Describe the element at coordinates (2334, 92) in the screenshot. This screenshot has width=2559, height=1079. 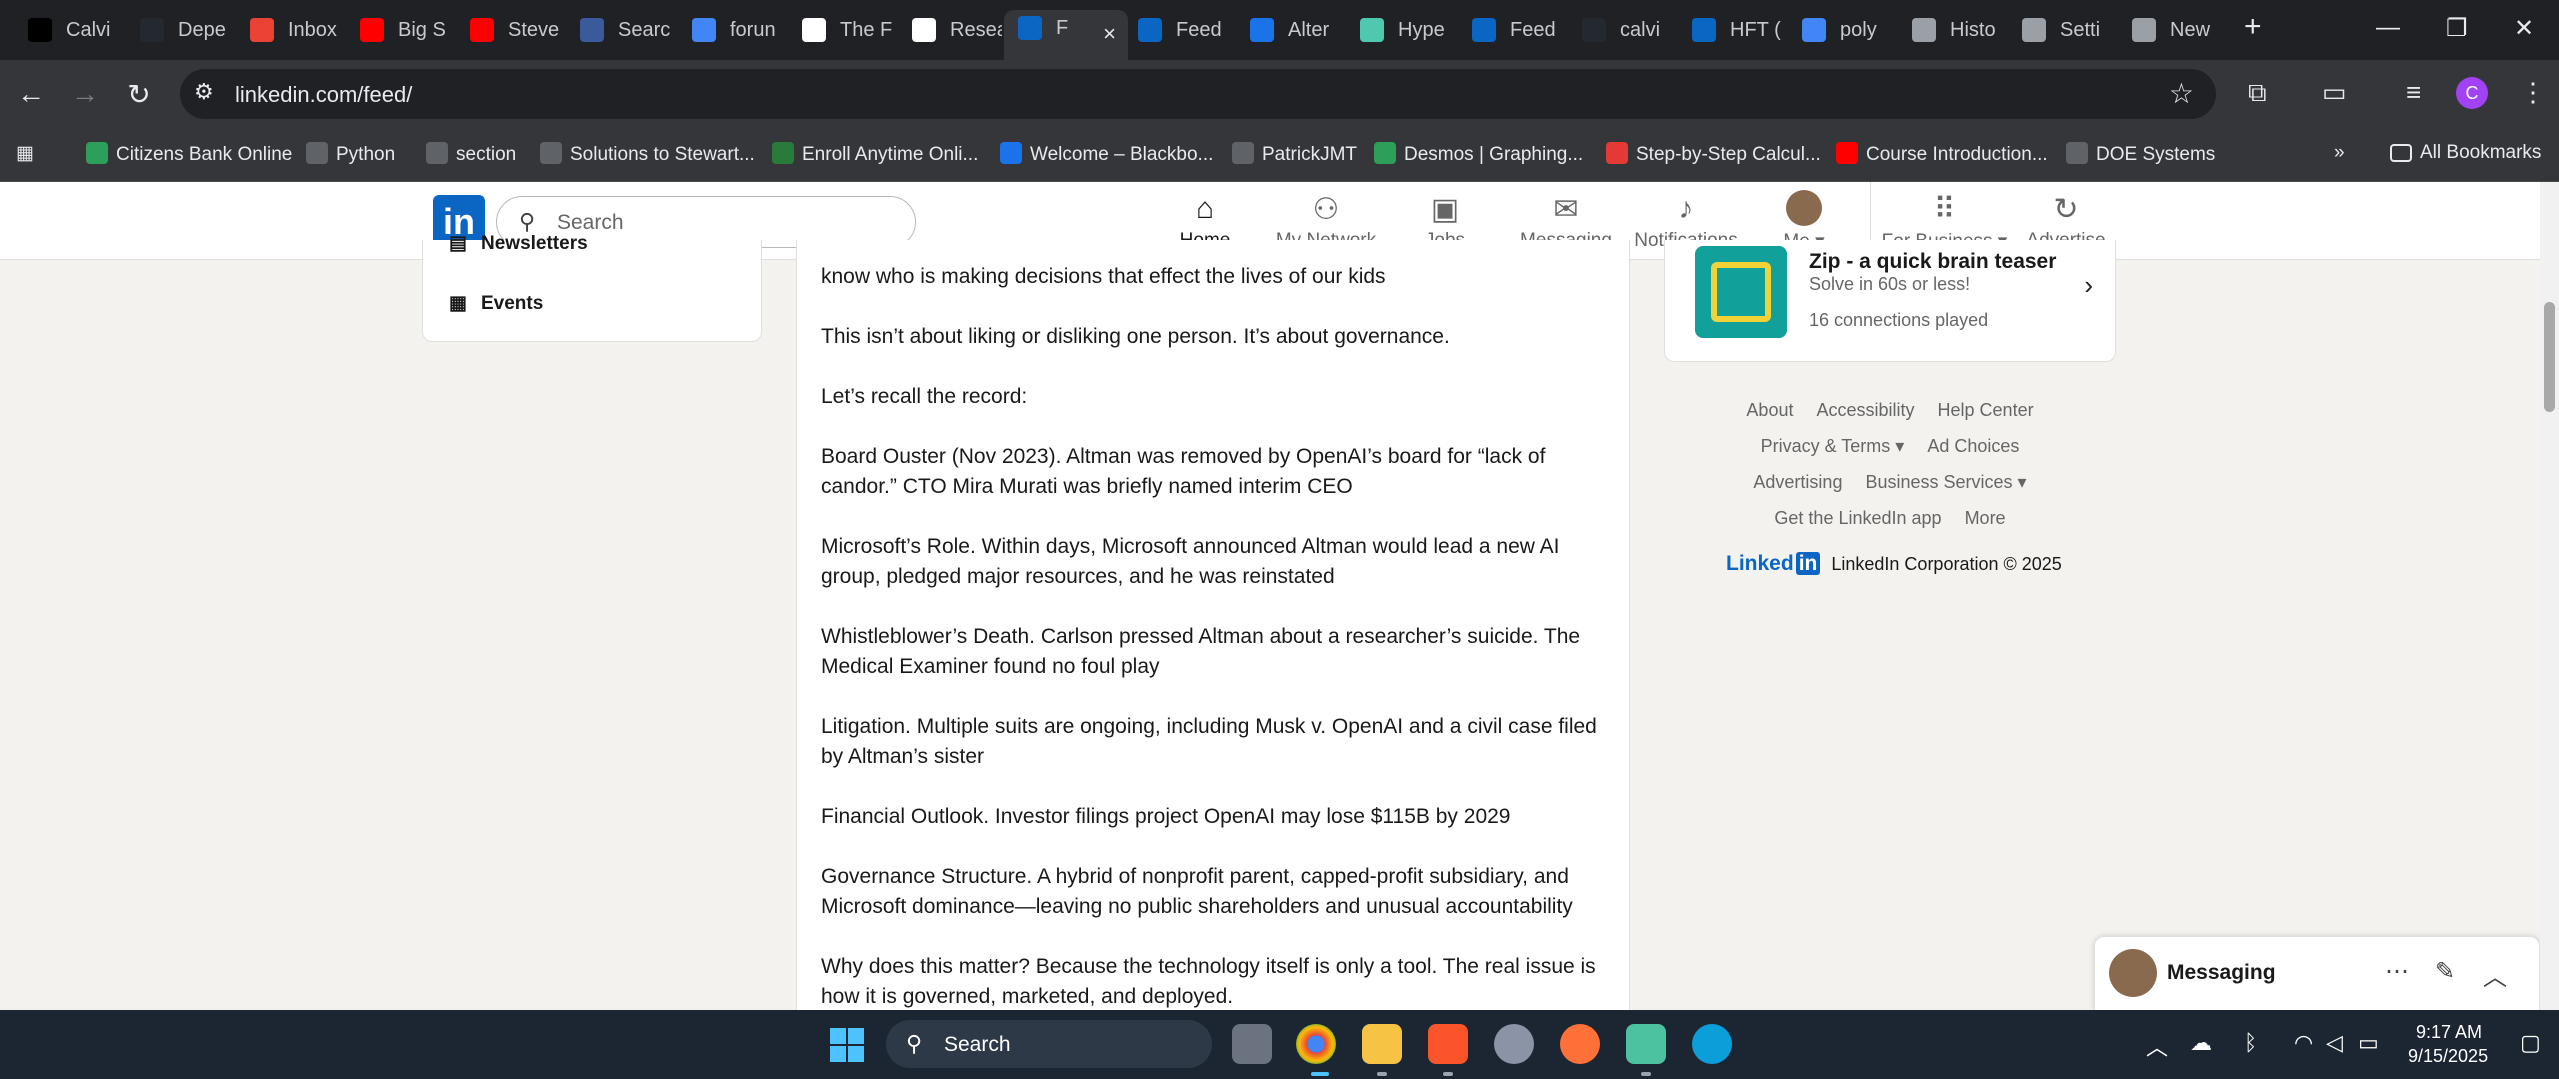
I see `tab-search-icon: ▭` at that location.